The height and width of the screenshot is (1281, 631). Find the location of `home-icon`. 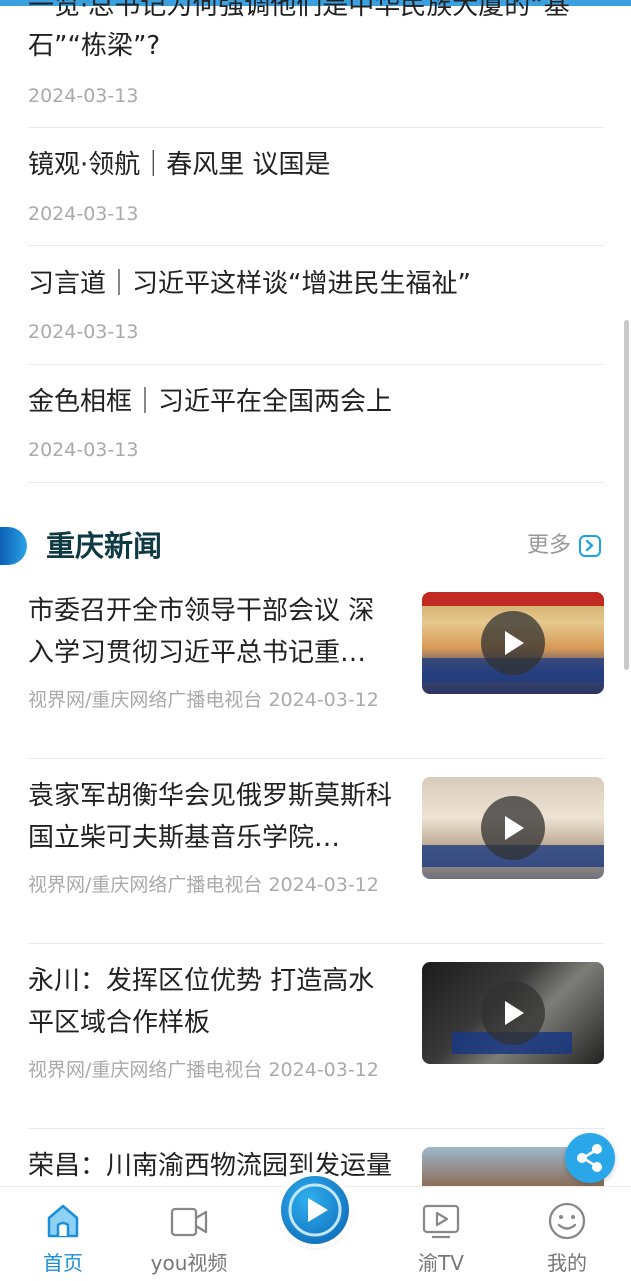

home-icon is located at coordinates (63, 1221).